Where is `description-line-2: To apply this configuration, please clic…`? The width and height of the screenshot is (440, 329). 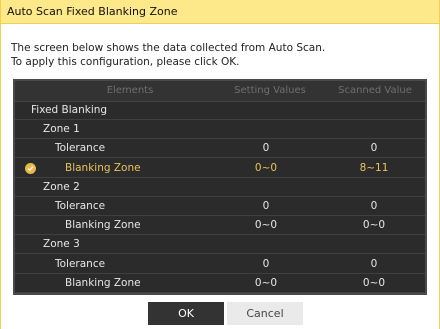
description-line-2: To apply this configuration, please clic… is located at coordinates (125, 62).